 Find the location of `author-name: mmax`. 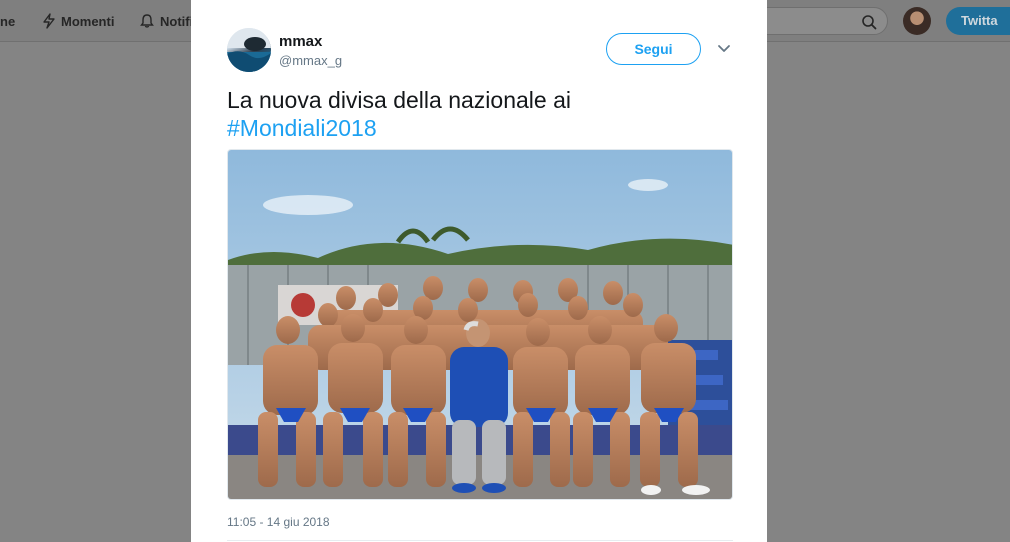

author-name: mmax is located at coordinates (300, 41).